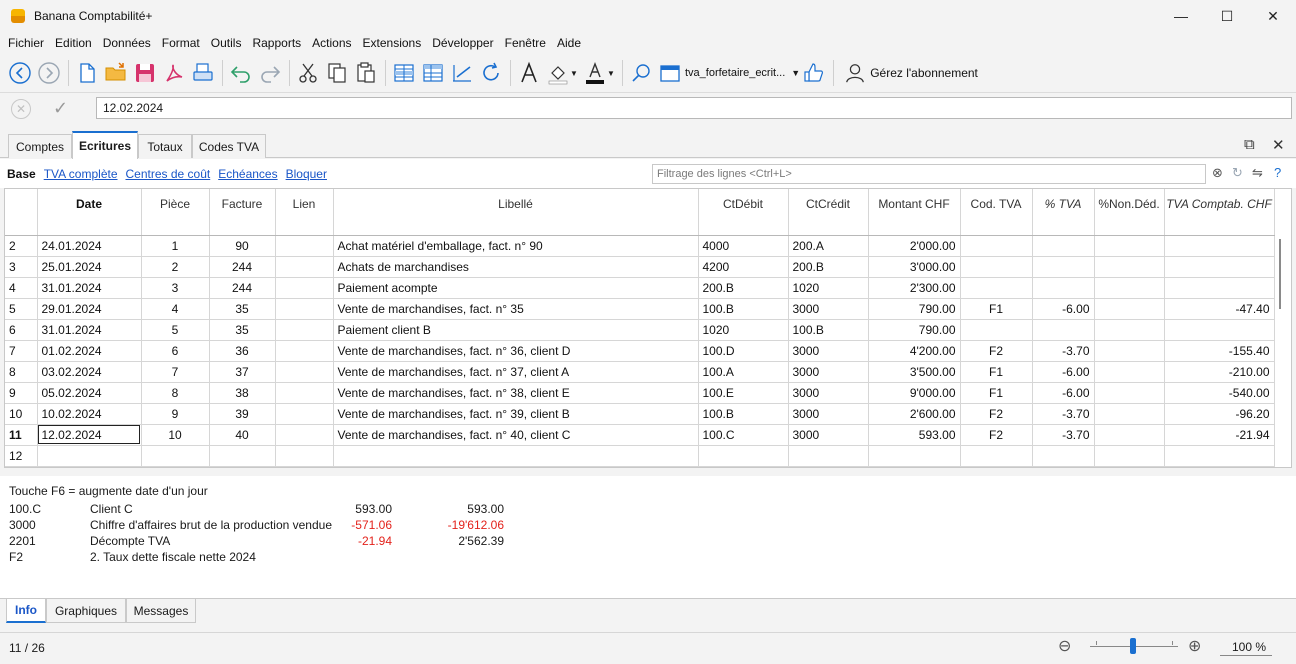 The width and height of the screenshot is (1296, 664). What do you see at coordinates (203, 73) in the screenshot?
I see `print-preview-icon` at bounding box center [203, 73].